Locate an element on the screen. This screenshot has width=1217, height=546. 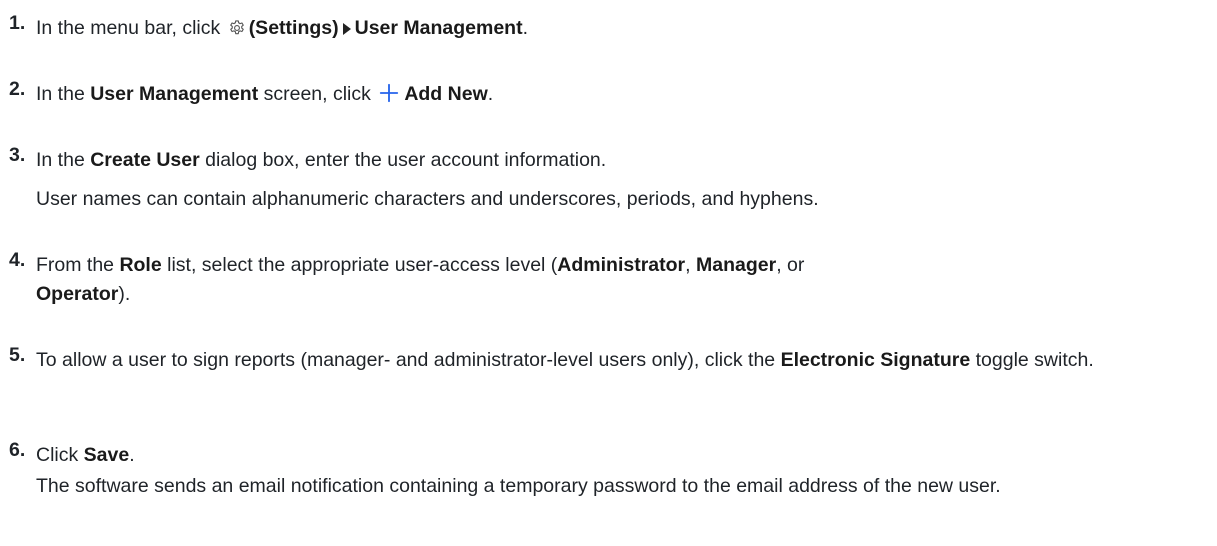
user-management-screen-label: User Management is located at coordinates (174, 94).